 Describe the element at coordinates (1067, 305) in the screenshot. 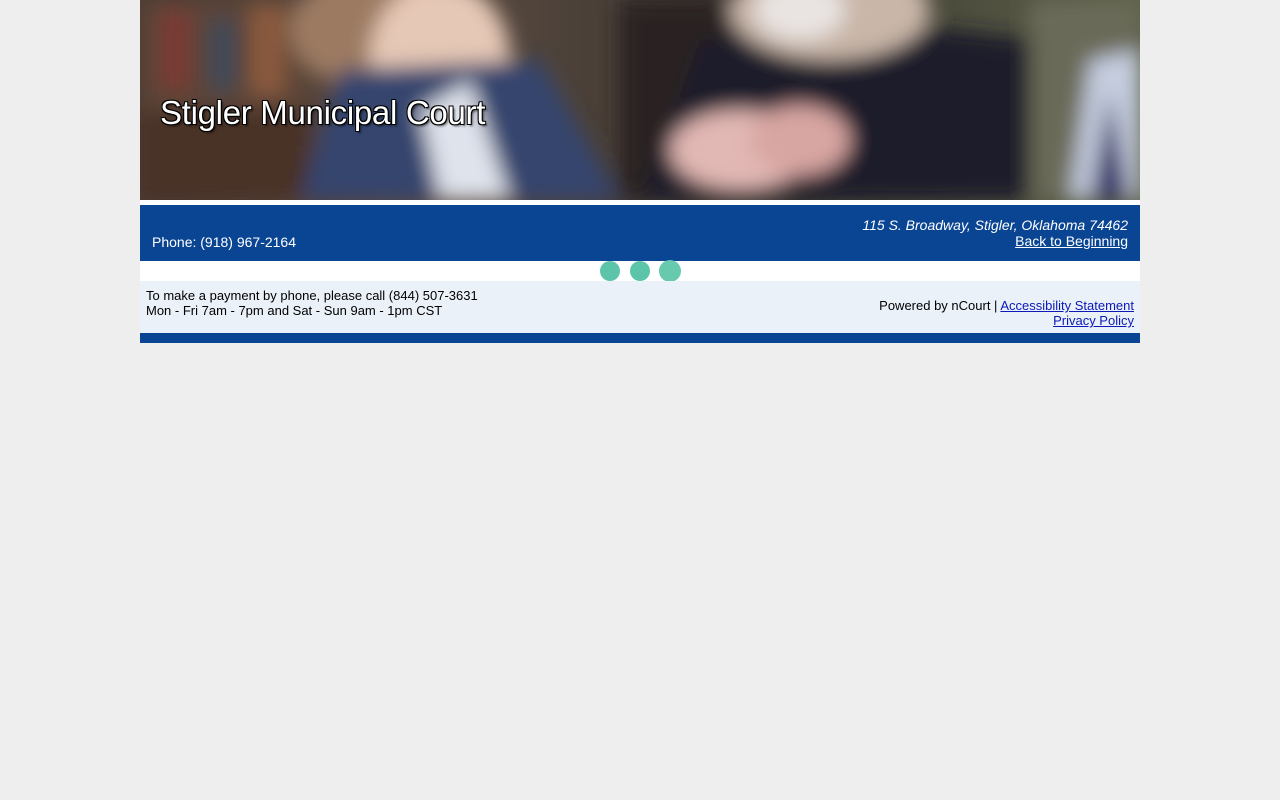

I see `accessibility-statement-link: Accessibility Statement` at that location.